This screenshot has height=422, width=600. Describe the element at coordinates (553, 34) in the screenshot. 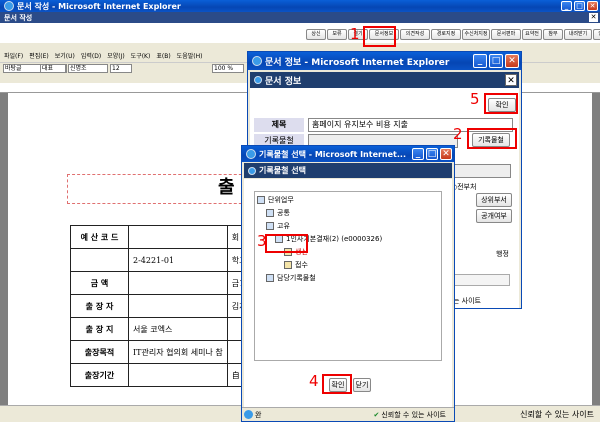

I see `toolbar-button: 참부` at that location.